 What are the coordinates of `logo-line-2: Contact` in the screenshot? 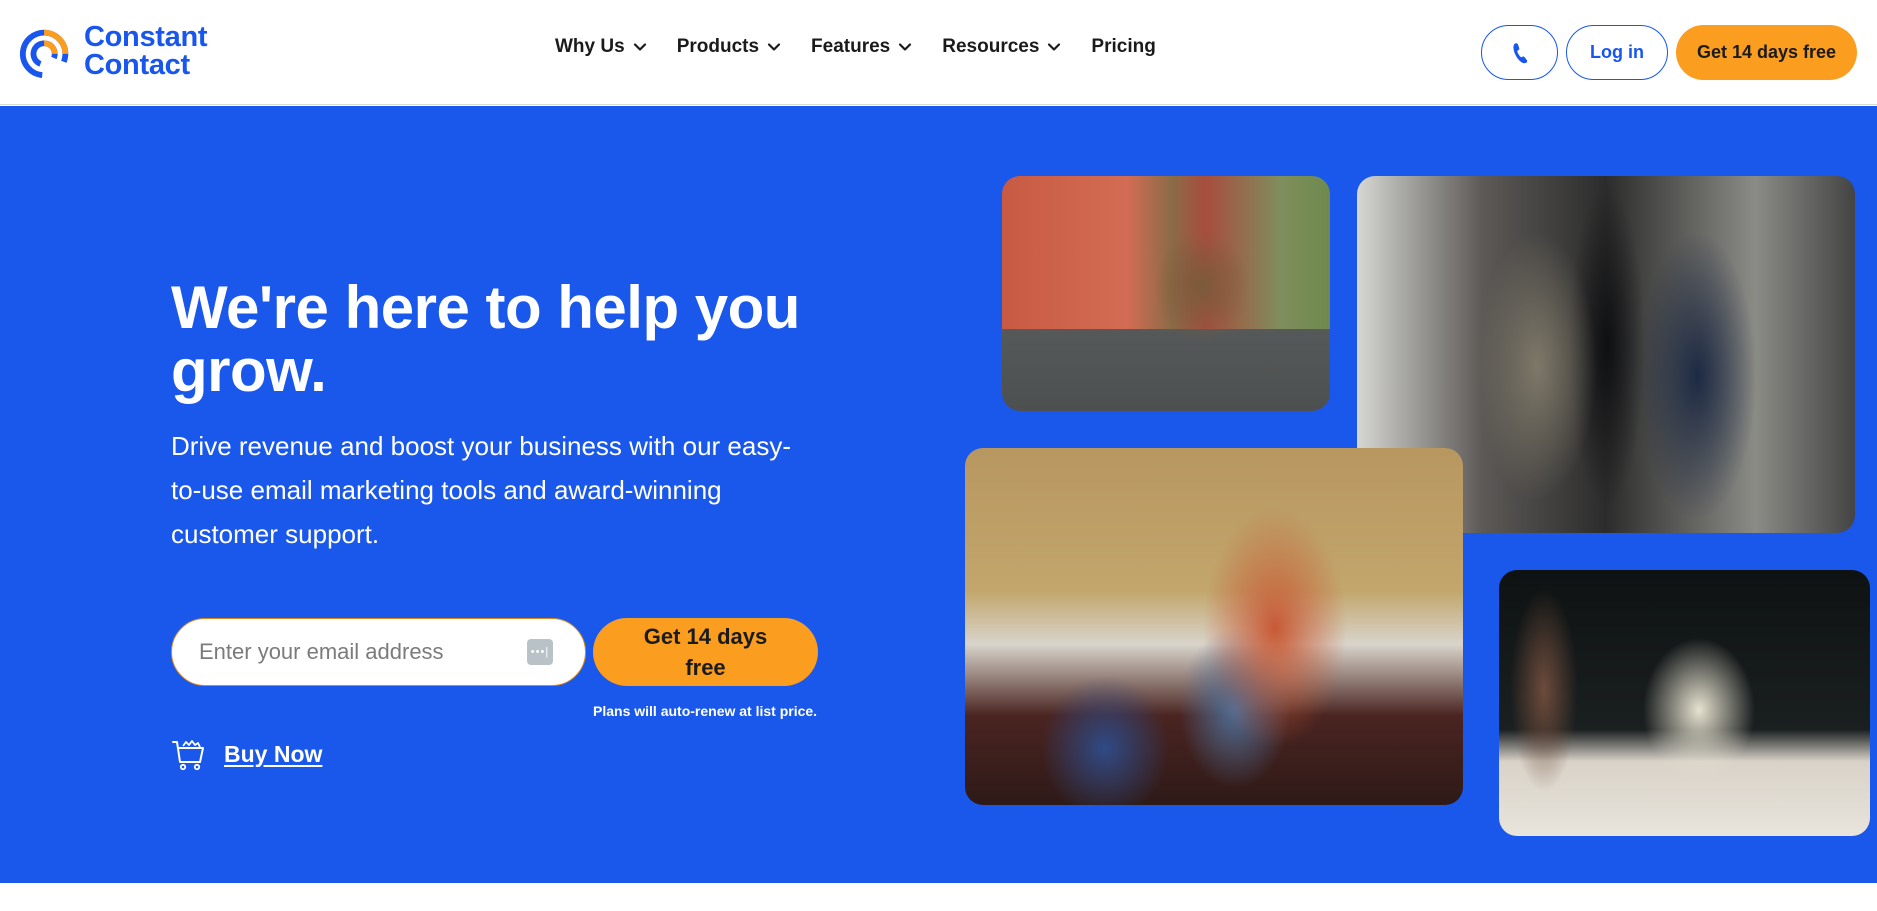 It's located at (137, 65).